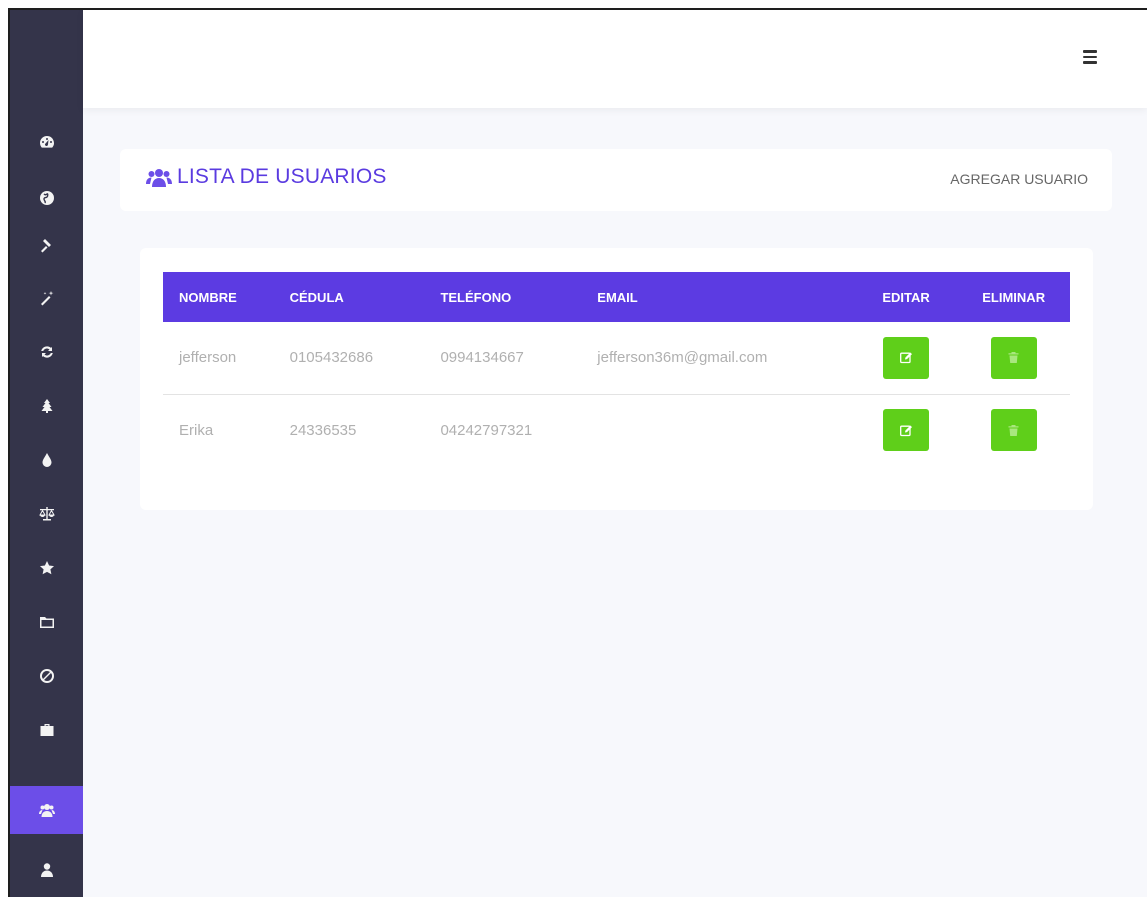  I want to click on cell-cedula: 0105432686, so click(331, 358).